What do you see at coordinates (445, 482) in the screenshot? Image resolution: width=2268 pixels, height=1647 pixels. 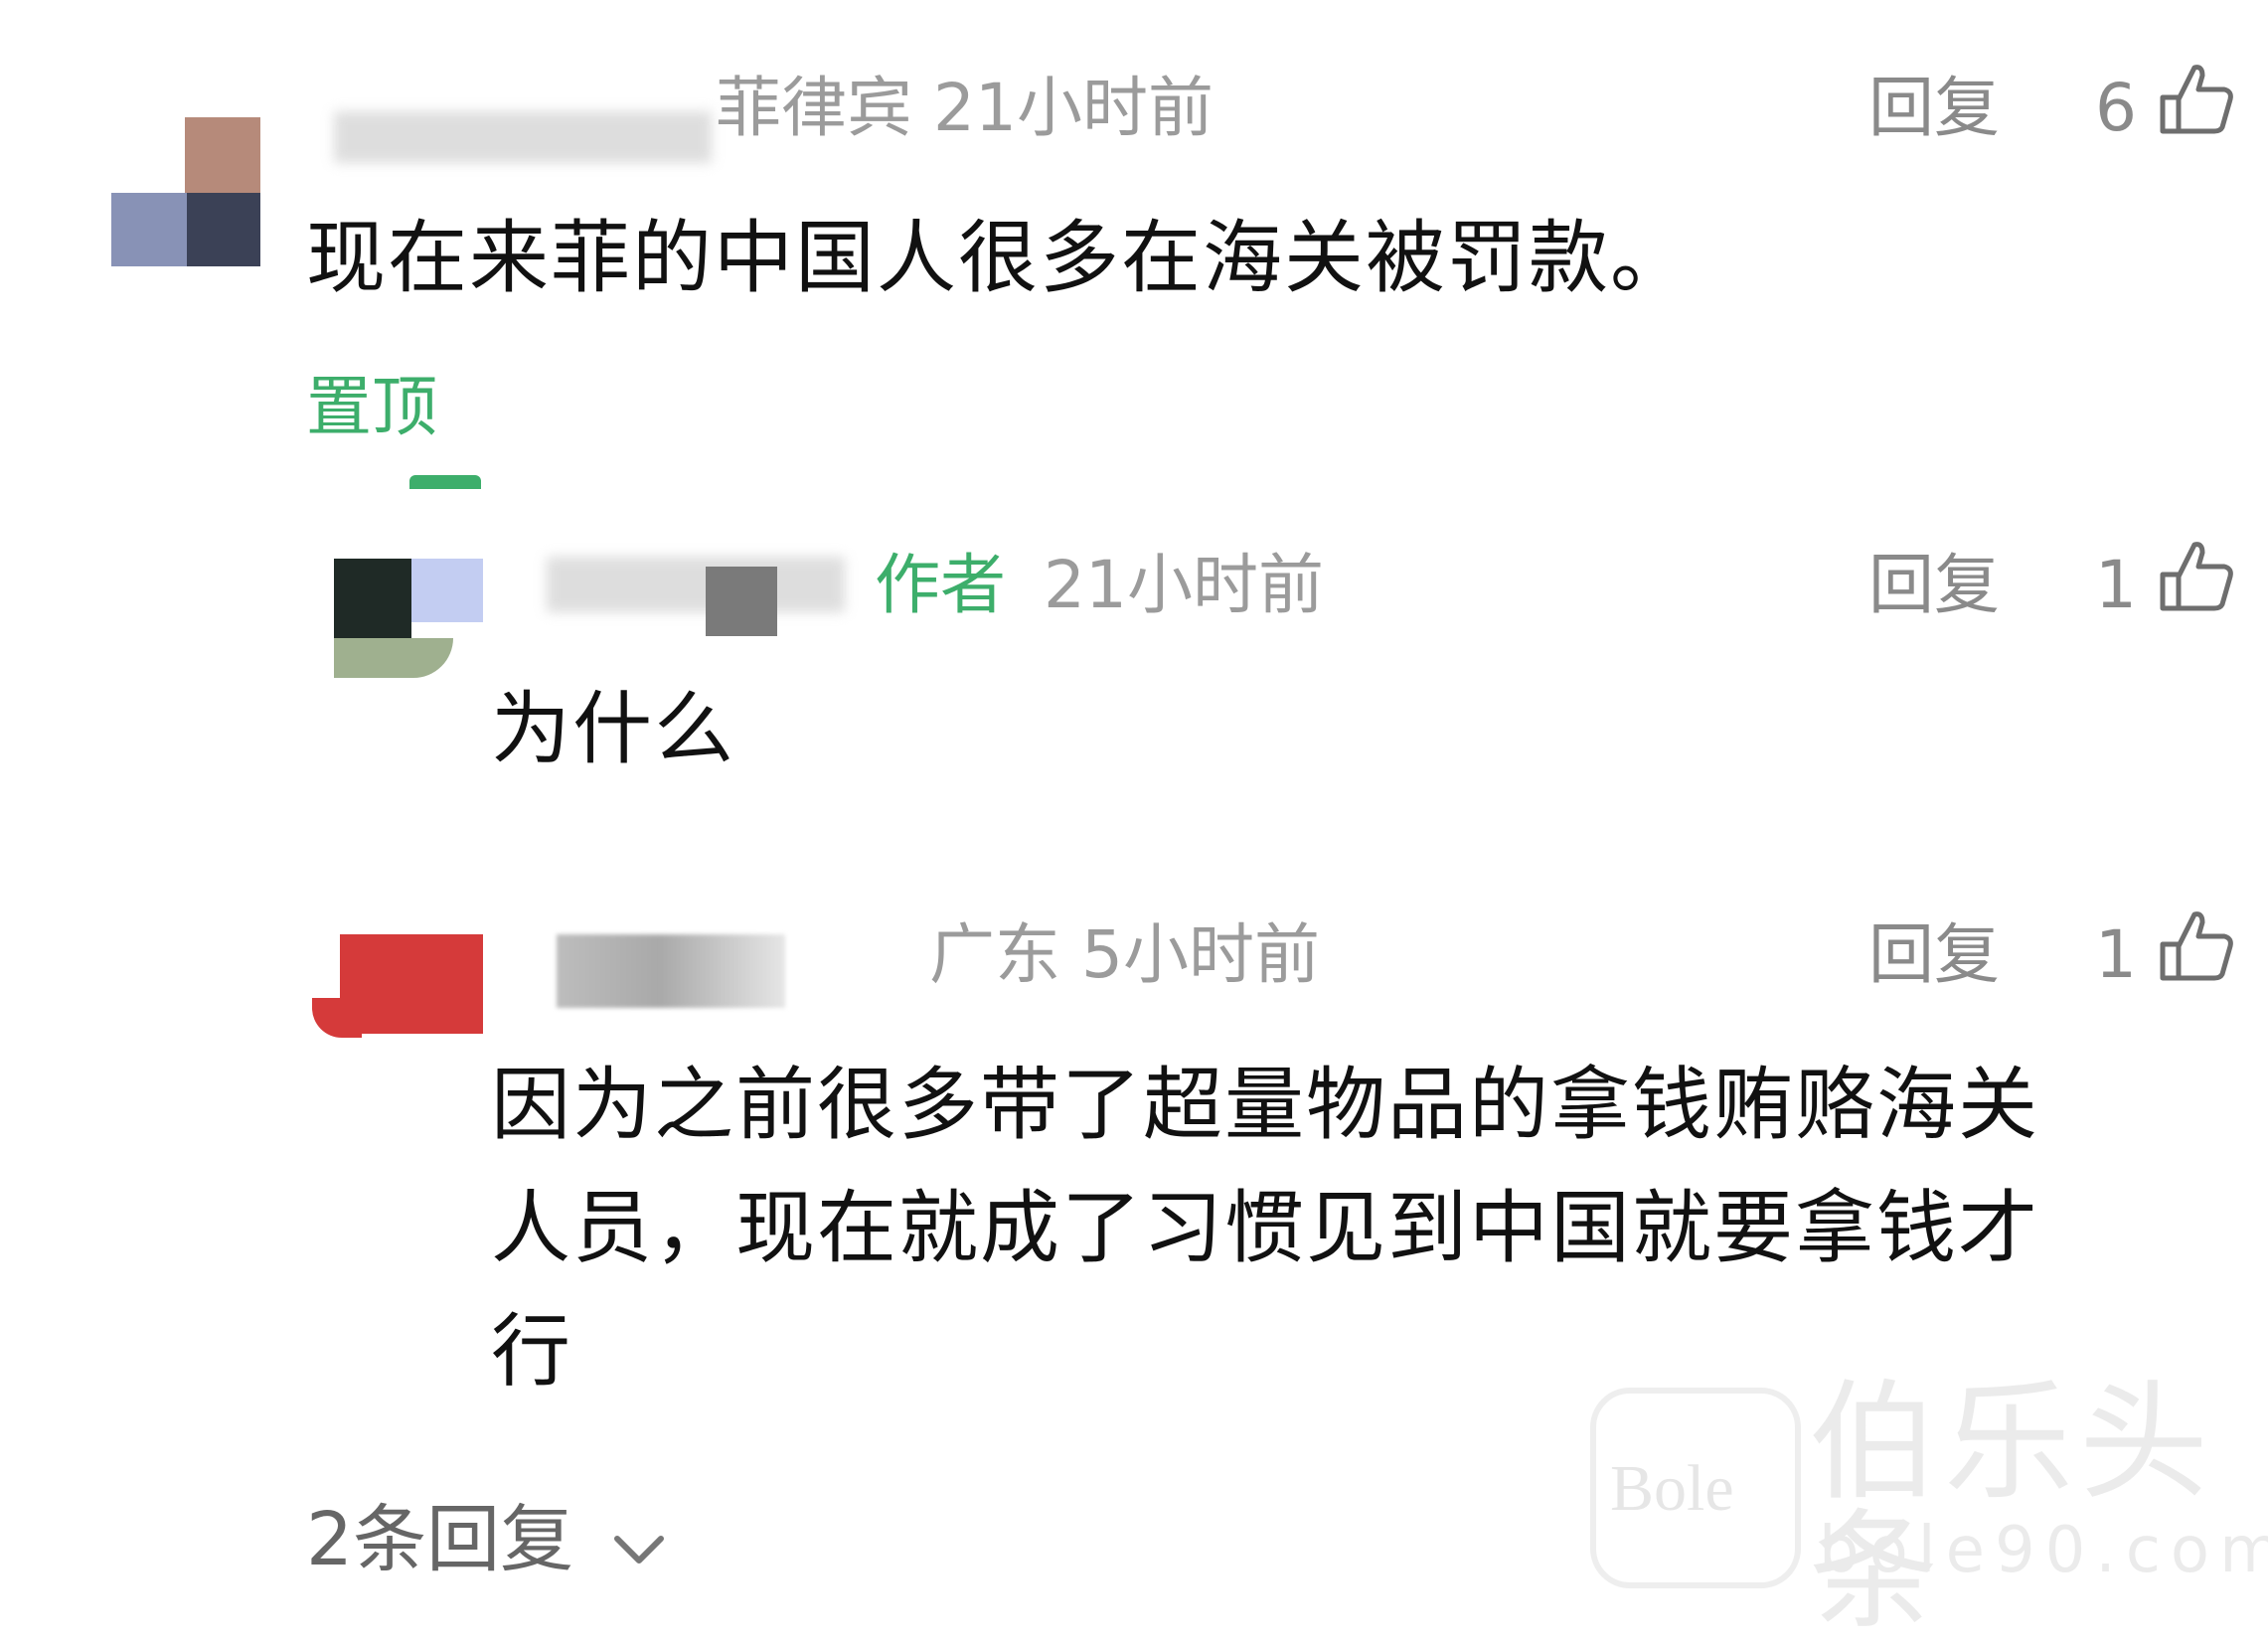 I see `divider-mark` at bounding box center [445, 482].